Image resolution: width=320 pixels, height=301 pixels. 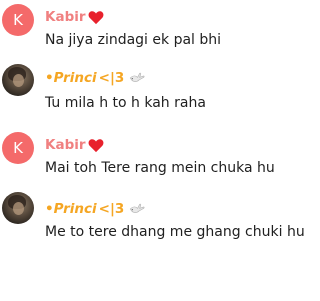 I want to click on message-text: Na jiya zindagi ek pal bhi, so click(x=133, y=40).